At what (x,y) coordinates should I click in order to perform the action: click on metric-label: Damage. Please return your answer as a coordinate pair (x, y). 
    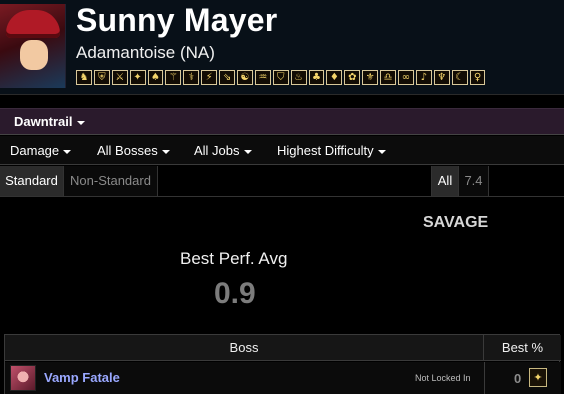
    Looking at the image, I should click on (35, 150).